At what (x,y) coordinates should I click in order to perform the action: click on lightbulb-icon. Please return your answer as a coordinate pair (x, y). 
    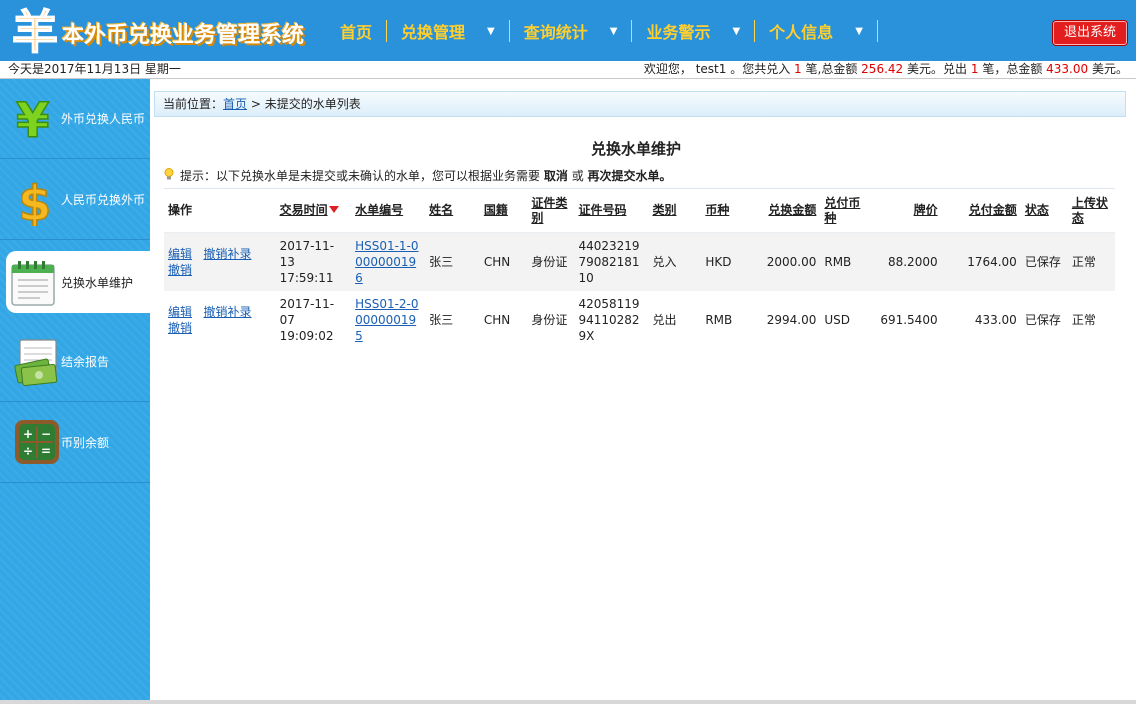
    Looking at the image, I should click on (169, 174).